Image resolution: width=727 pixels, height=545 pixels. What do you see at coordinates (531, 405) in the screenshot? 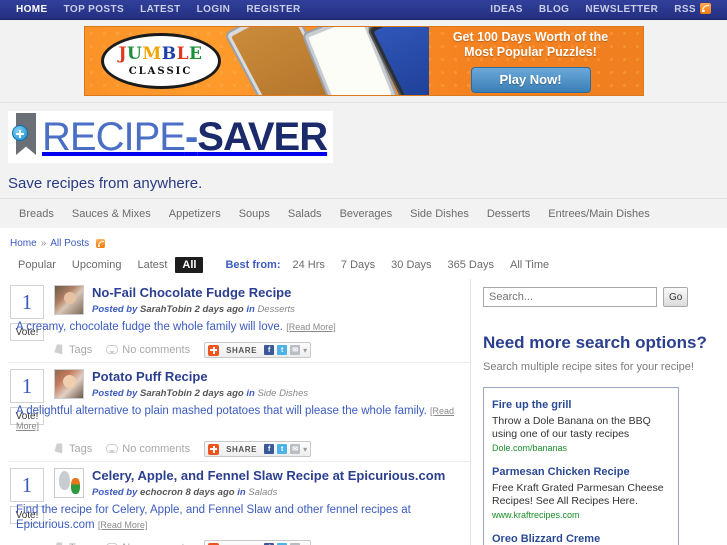
I see `ad-title-link: Fire up the grill` at bounding box center [531, 405].